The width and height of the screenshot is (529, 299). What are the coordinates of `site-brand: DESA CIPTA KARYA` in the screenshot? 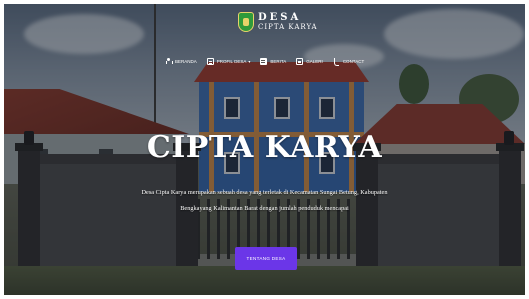 It's located at (278, 22).